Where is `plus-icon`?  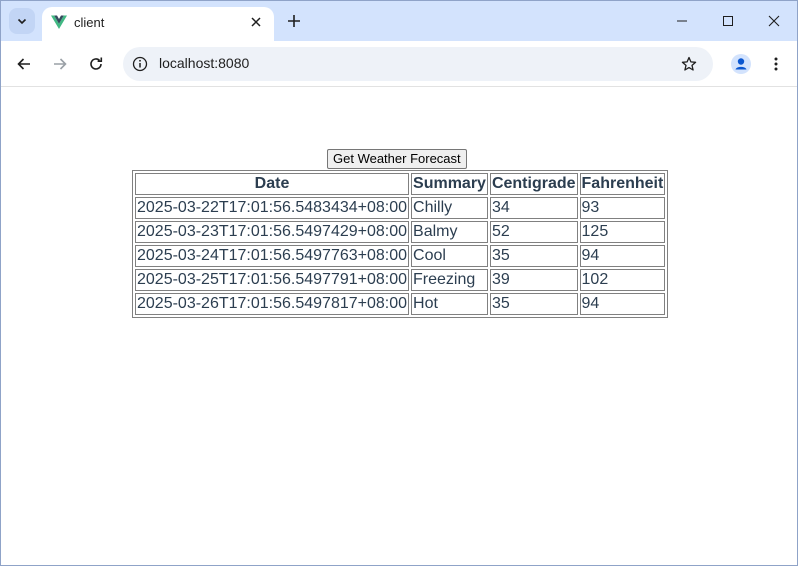
plus-icon is located at coordinates (294, 21).